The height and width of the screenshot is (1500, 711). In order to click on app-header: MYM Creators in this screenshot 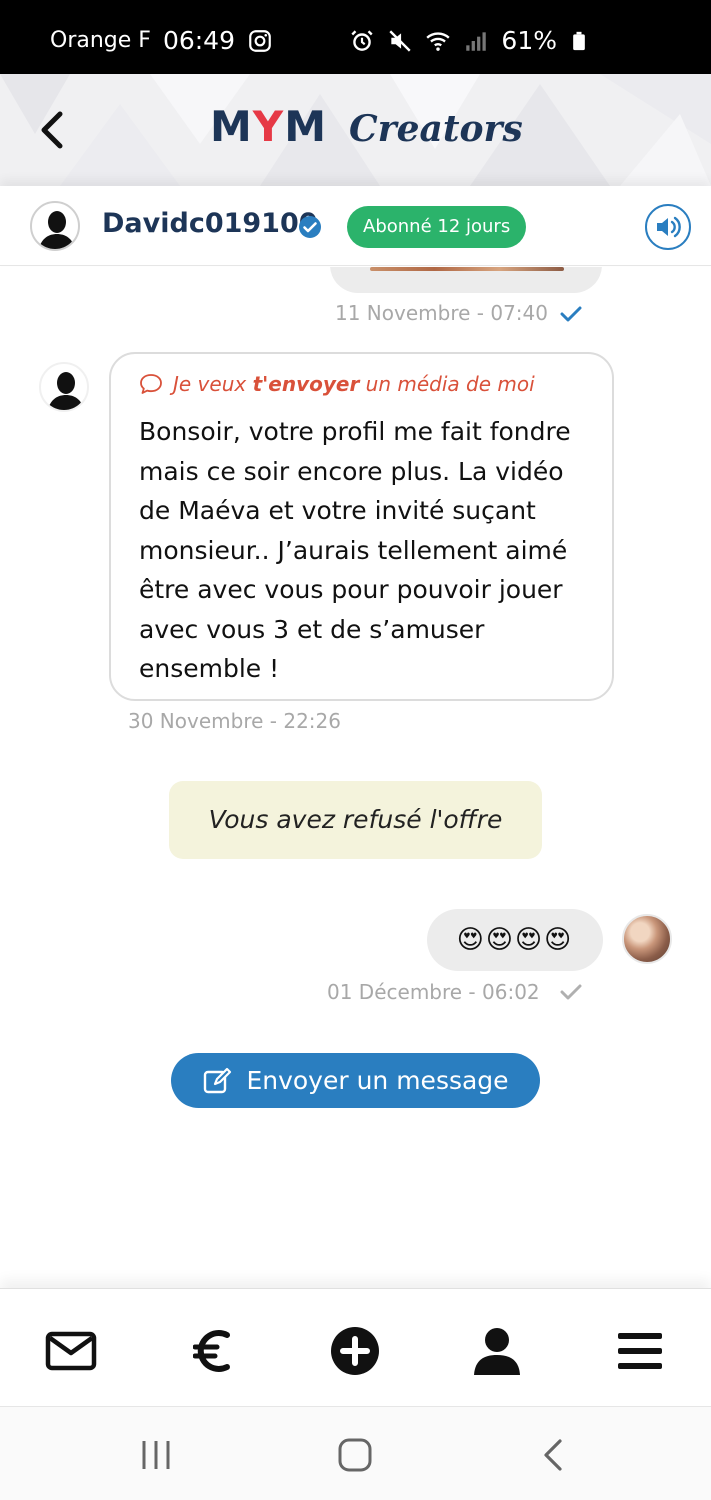, I will do `click(355, 130)`.